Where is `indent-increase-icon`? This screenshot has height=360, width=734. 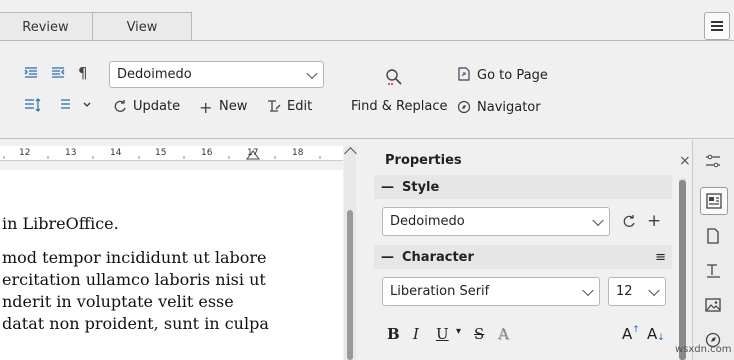 indent-increase-icon is located at coordinates (31, 75).